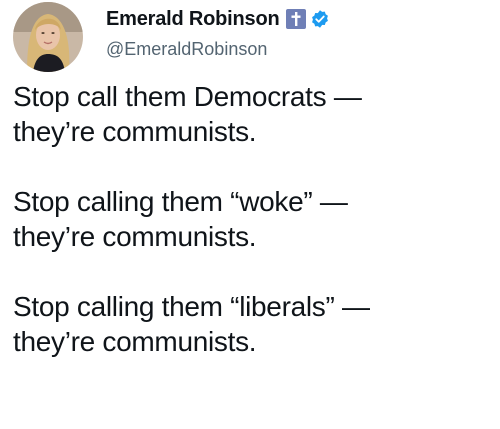 The height and width of the screenshot is (429, 500). I want to click on name-row: Emerald Robinson, so click(218, 19).